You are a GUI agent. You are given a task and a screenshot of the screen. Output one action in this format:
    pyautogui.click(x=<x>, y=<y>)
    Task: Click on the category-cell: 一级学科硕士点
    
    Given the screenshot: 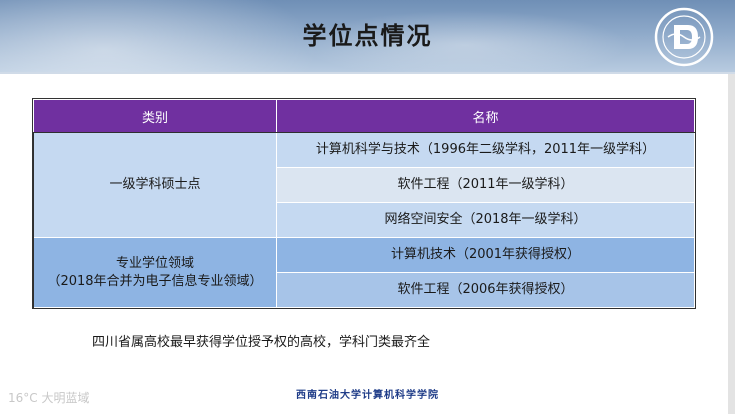 What is the action you would take?
    pyautogui.click(x=155, y=185)
    